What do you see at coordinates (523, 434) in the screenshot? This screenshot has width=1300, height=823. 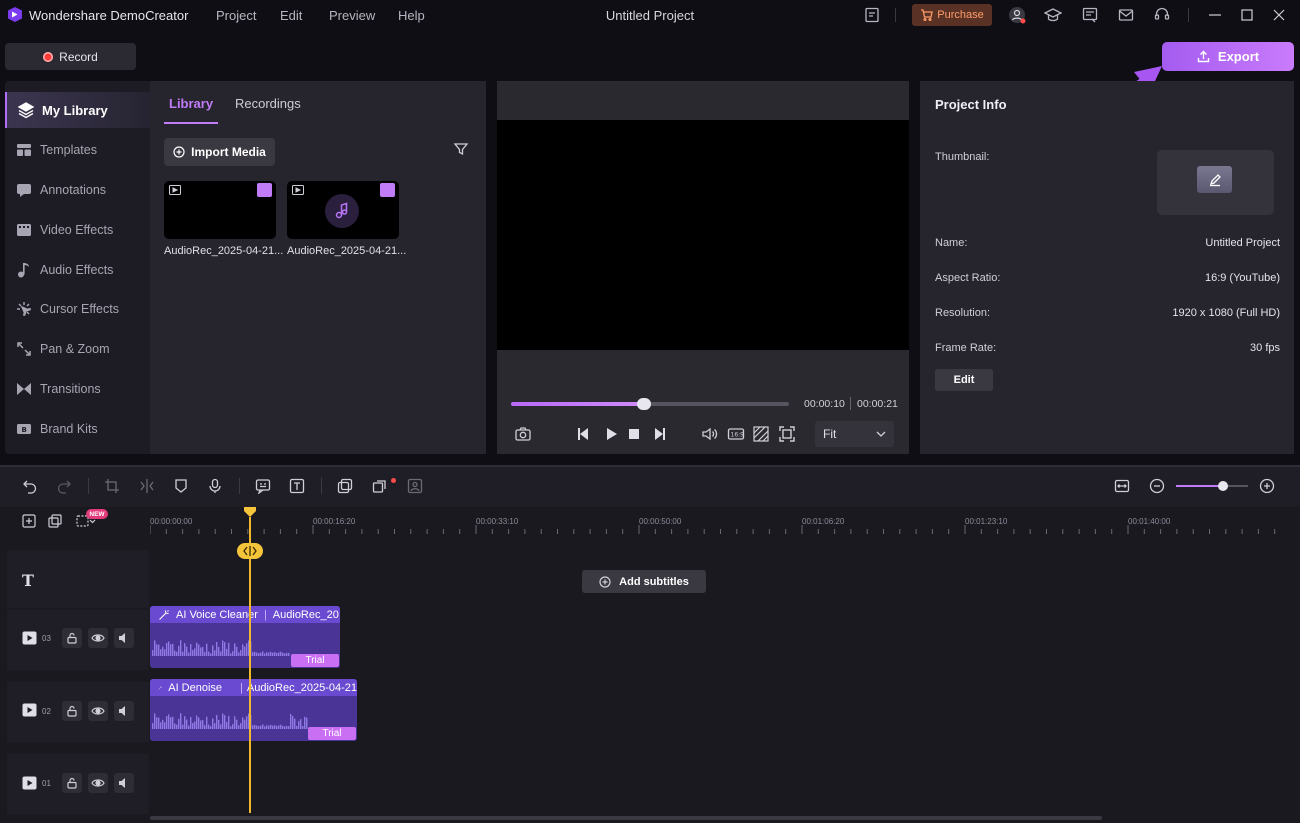 I see `snapshot-icon` at bounding box center [523, 434].